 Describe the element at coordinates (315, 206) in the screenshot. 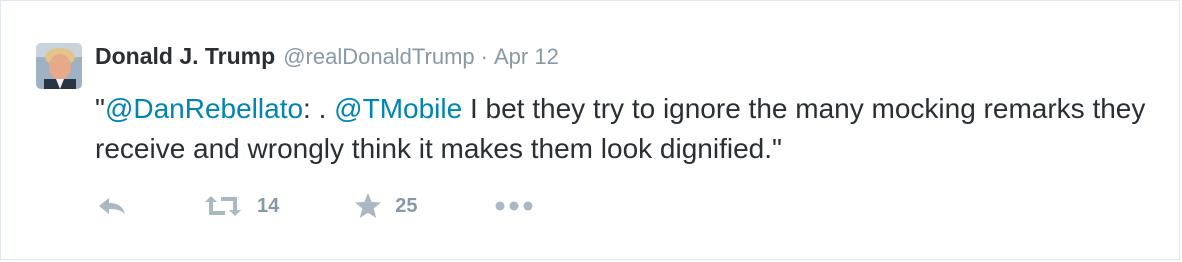

I see `tweet-actions: 14 25` at that location.